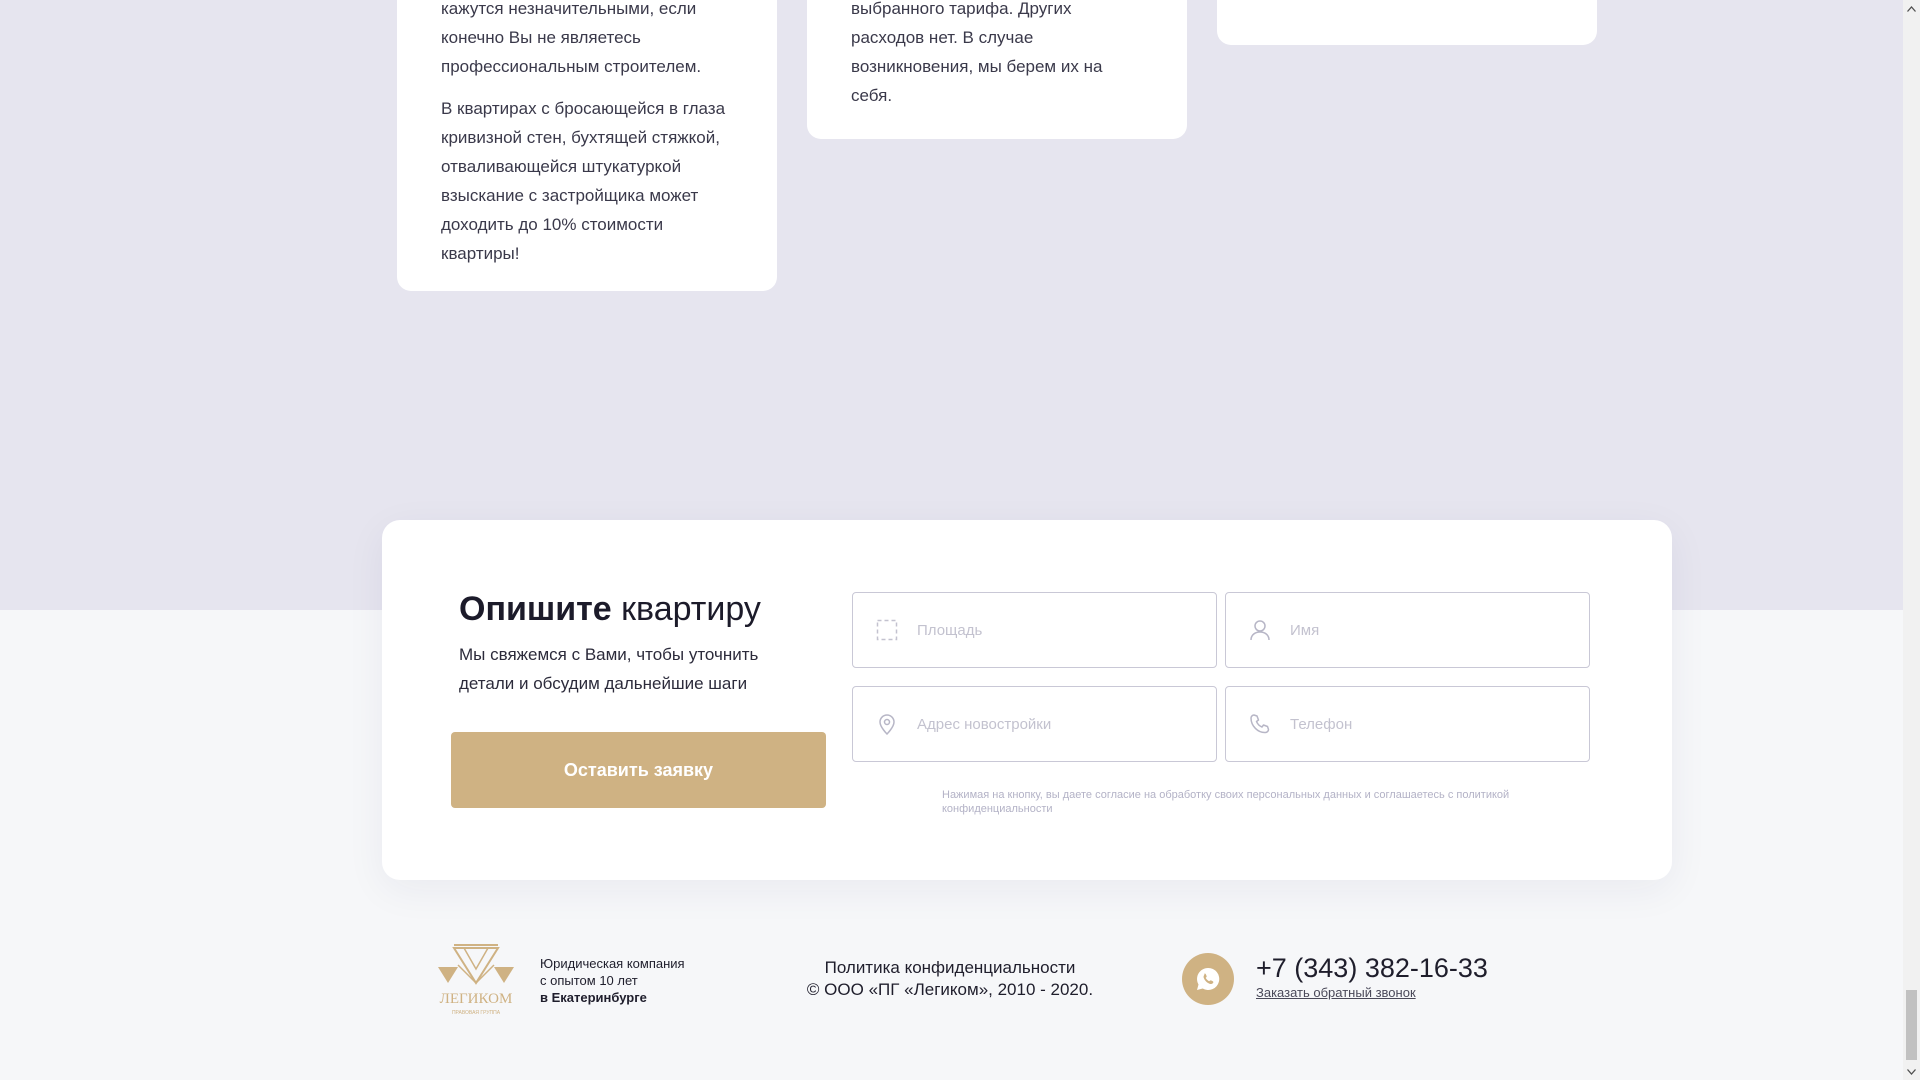 The width and height of the screenshot is (1920, 1080). I want to click on phone-field, so click(1407, 724).